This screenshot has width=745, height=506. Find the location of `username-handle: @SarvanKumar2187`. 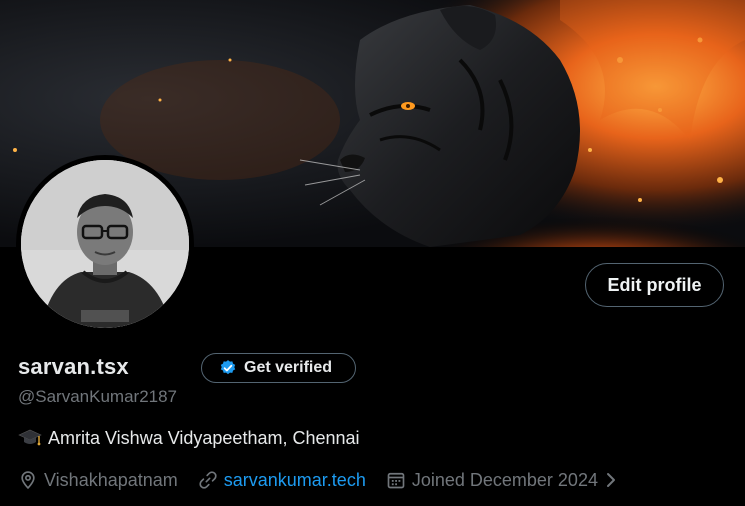

username-handle: @SarvanKumar2187 is located at coordinates (98, 396).